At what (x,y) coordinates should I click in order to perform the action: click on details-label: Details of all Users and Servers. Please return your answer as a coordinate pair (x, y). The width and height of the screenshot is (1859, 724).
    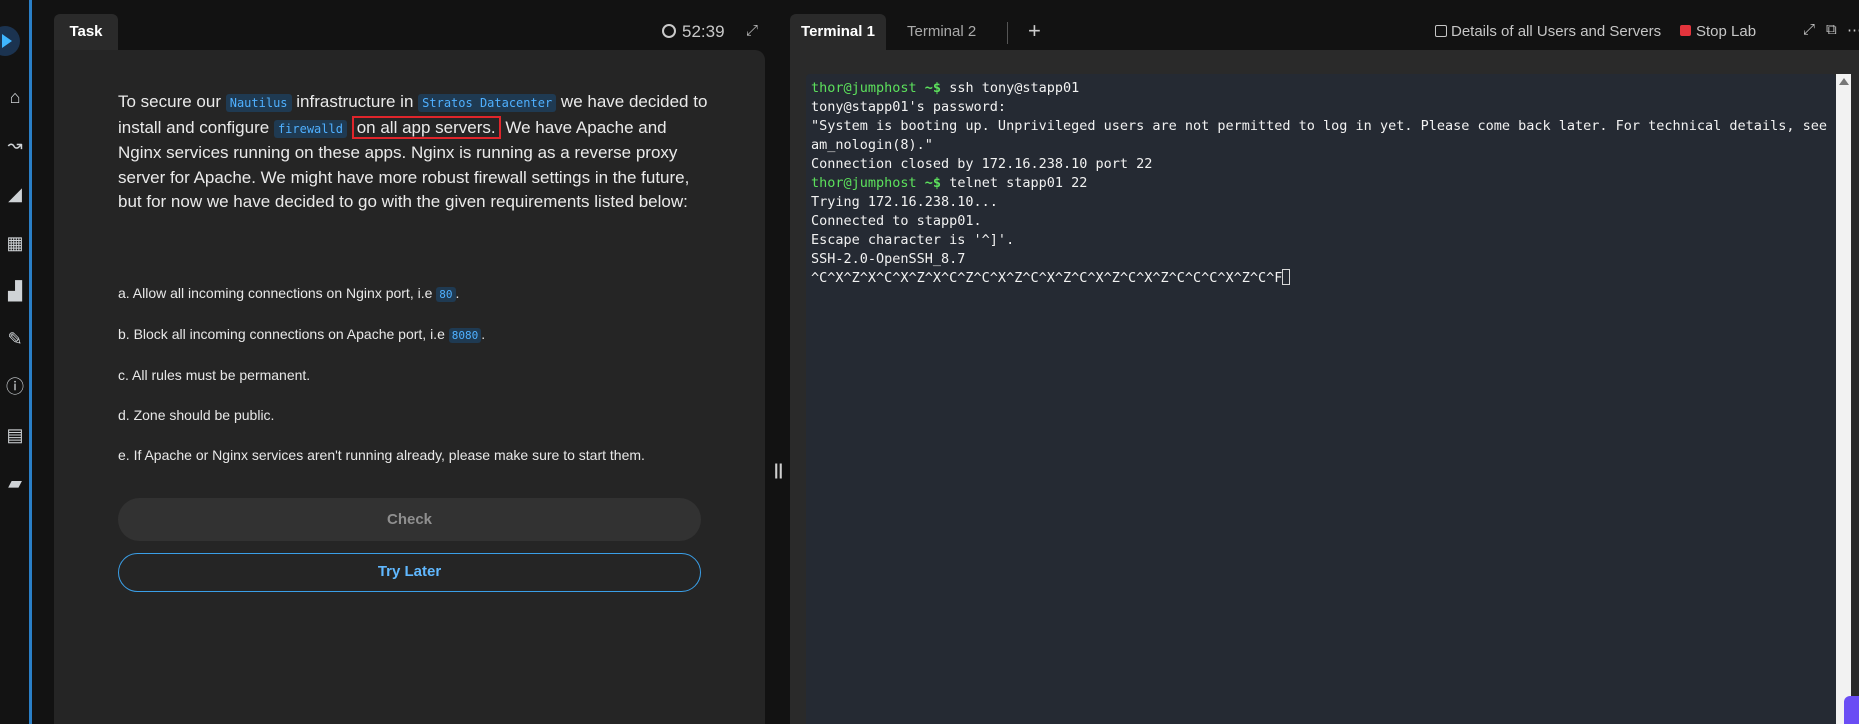
    Looking at the image, I should click on (1556, 31).